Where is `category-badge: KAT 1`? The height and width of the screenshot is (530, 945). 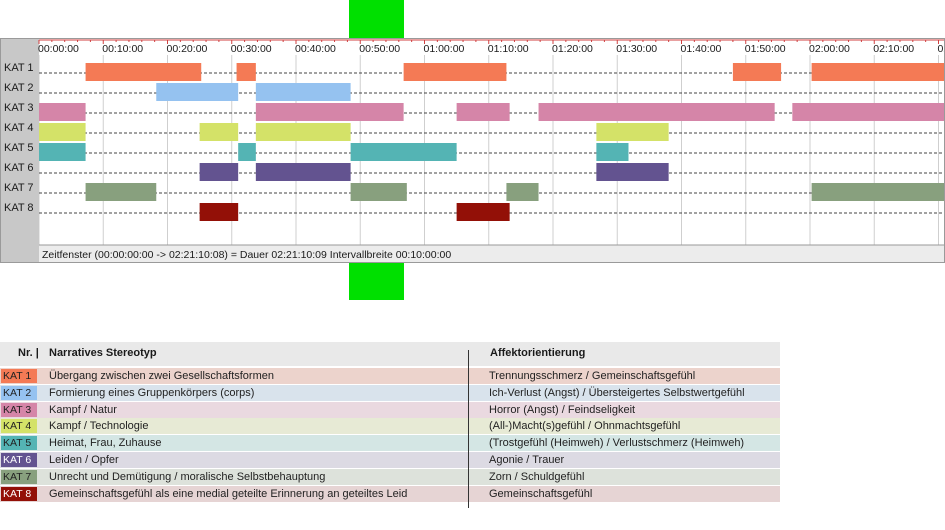
category-badge: KAT 1 is located at coordinates (19, 376).